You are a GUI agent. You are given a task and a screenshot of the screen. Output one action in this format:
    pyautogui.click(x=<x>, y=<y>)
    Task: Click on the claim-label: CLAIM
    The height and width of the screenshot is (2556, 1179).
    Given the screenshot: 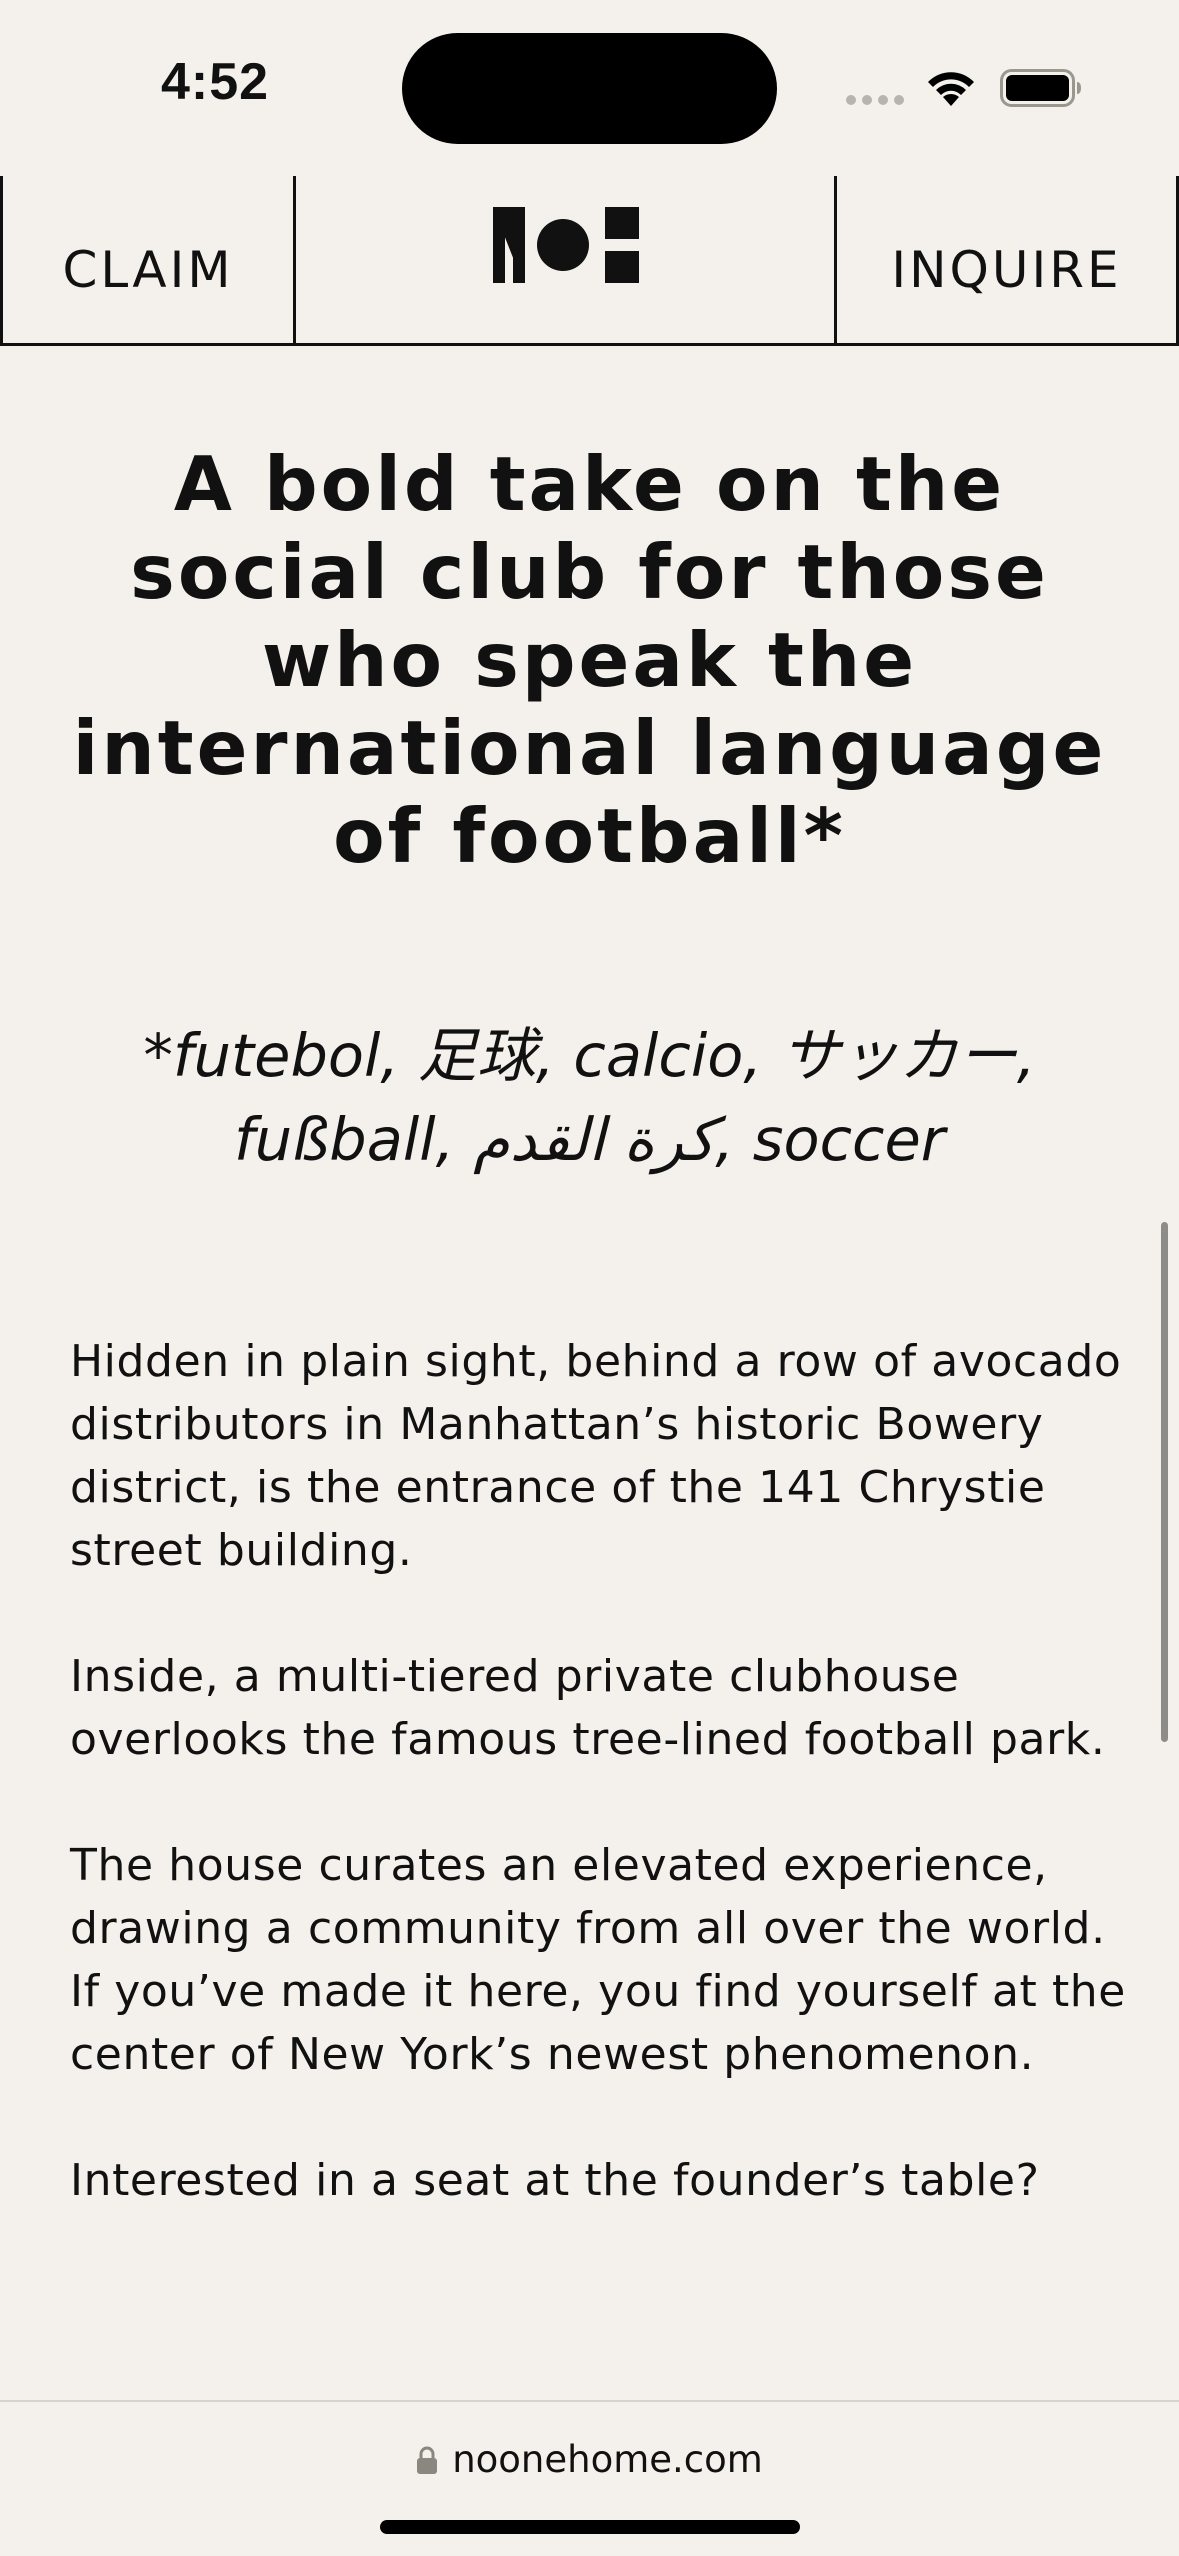 What is the action you would take?
    pyautogui.click(x=148, y=269)
    